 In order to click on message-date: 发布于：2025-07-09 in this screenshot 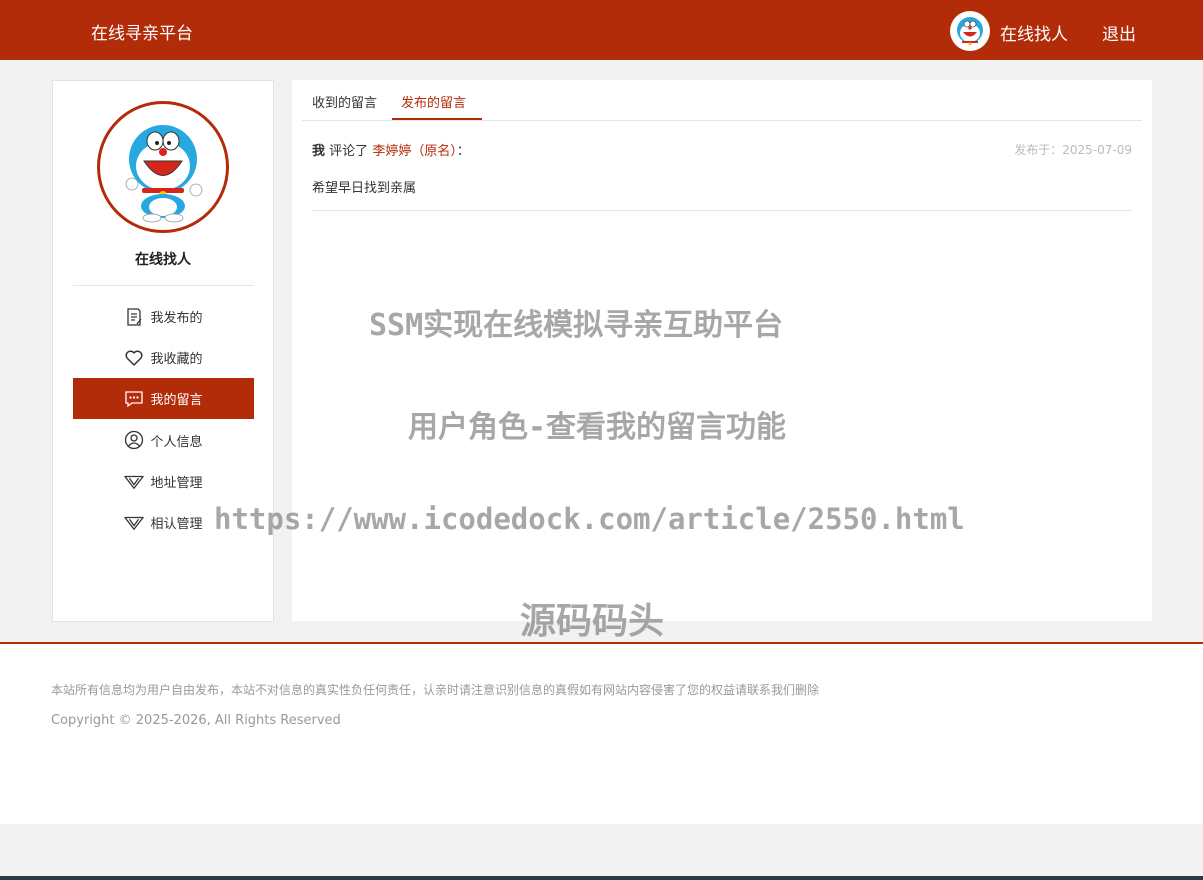, I will do `click(1073, 150)`.